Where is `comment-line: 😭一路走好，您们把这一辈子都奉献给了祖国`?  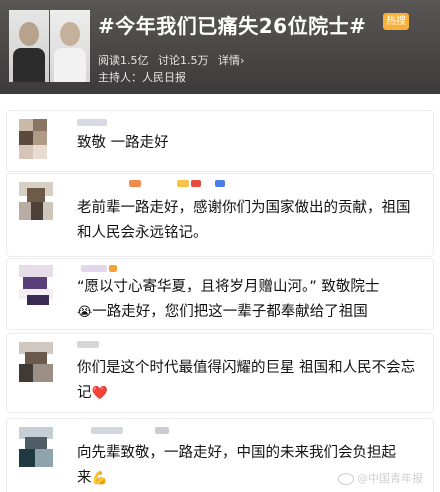
comment-line: 😭一路走好，您们把这一辈子都奉献给了祖国 is located at coordinates (249, 312).